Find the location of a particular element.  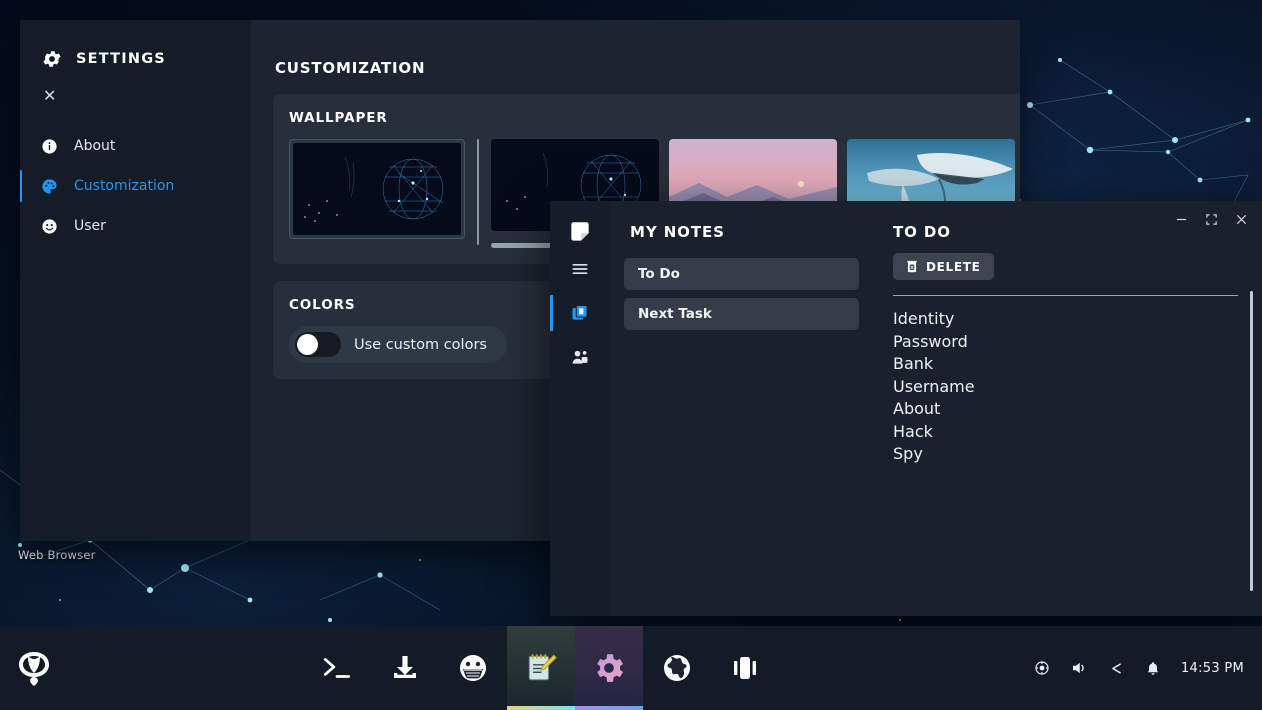

taskbar: 14:53 PM is located at coordinates (631, 668).